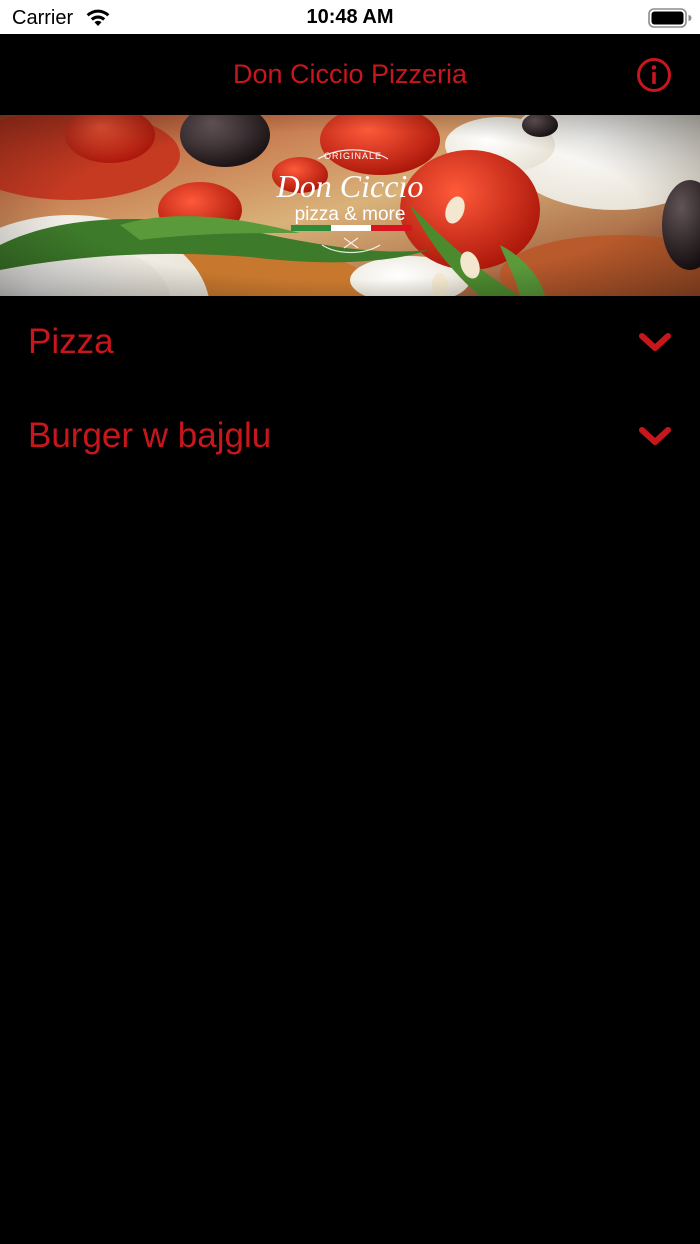  Describe the element at coordinates (150, 435) in the screenshot. I see `menu-category-label: Burger w bajglu` at that location.